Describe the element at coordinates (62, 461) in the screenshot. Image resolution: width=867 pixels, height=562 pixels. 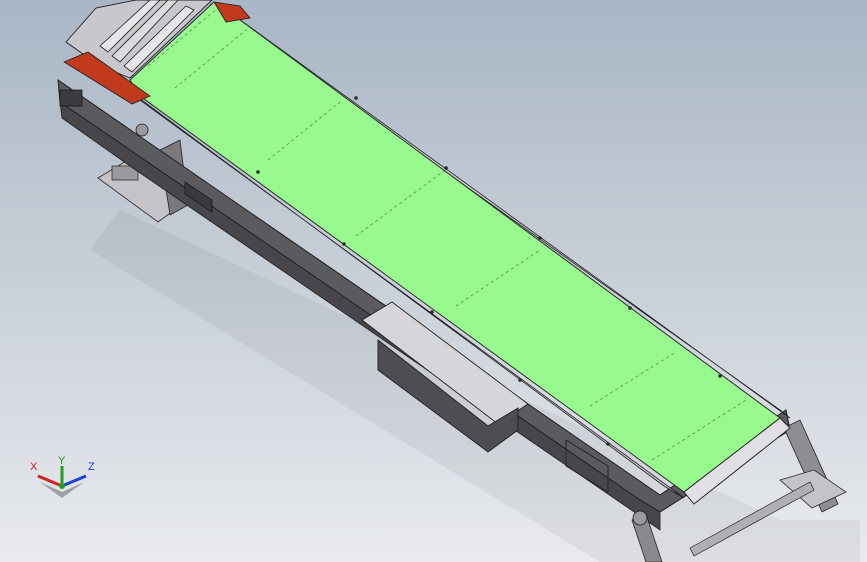
I see `y-axis-label: Y` at that location.